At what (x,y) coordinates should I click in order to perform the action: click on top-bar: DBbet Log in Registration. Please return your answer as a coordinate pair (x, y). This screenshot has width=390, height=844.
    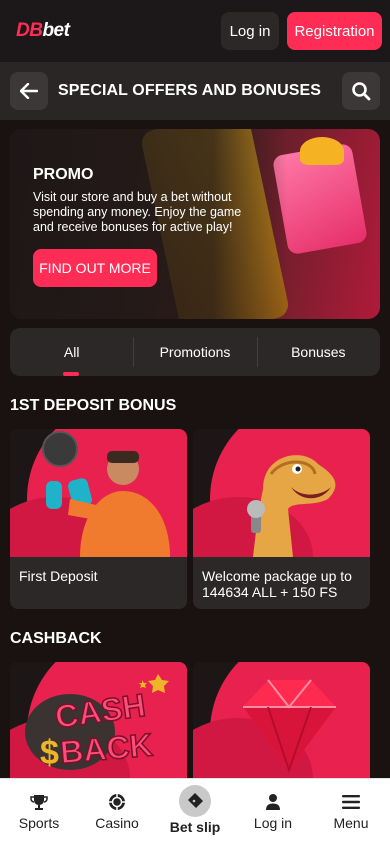
    Looking at the image, I should click on (195, 31).